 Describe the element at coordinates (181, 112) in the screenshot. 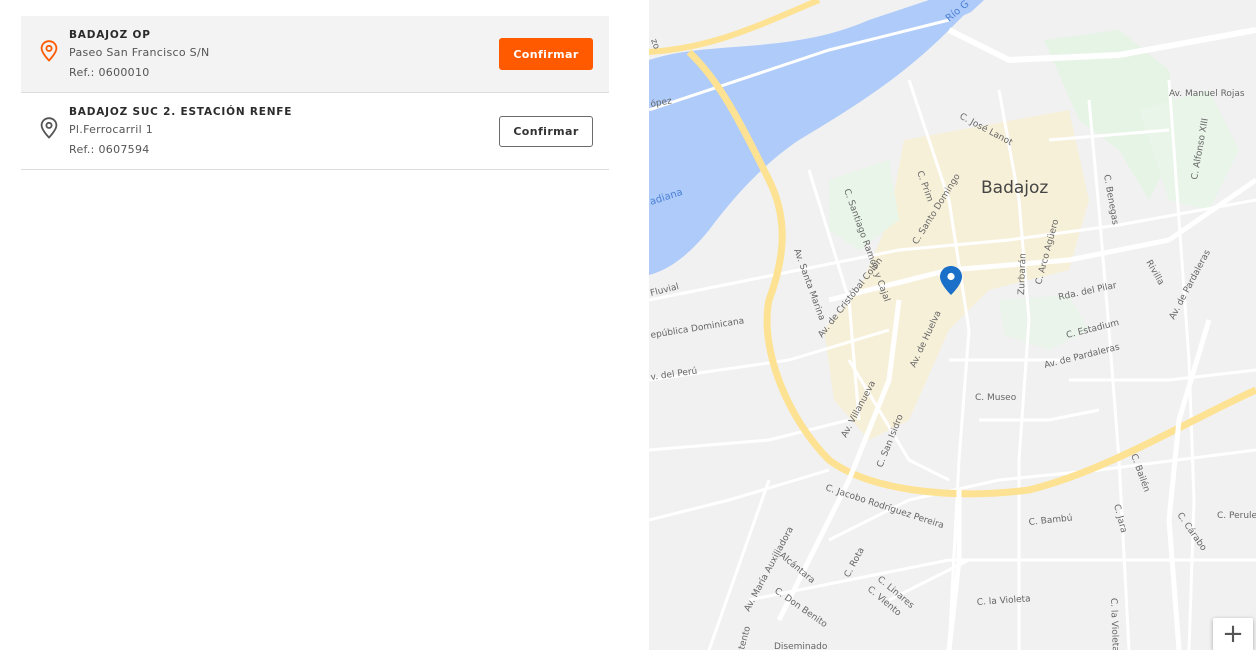

I see `office-name: BADAJOZ SUC 2. ESTACIÓN RENFE` at that location.